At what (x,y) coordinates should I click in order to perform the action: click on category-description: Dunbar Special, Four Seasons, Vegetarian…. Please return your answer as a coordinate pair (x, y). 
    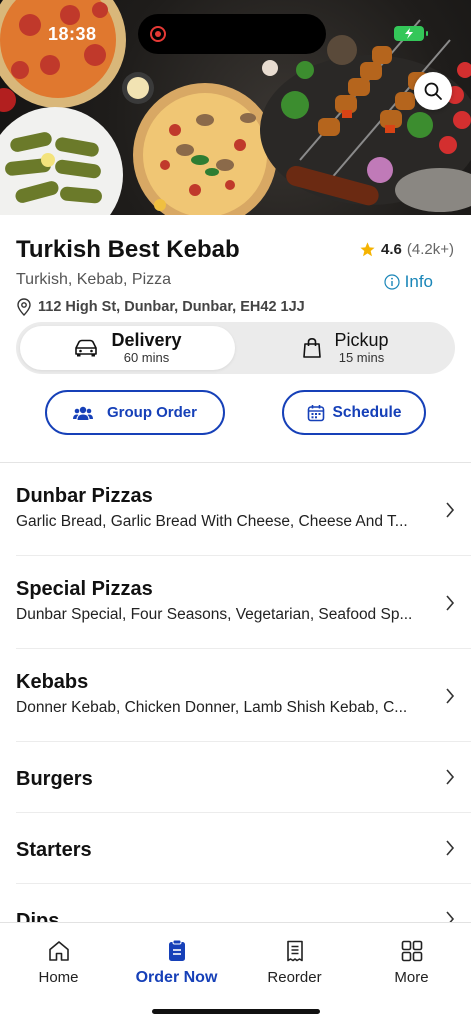
    Looking at the image, I should click on (214, 614).